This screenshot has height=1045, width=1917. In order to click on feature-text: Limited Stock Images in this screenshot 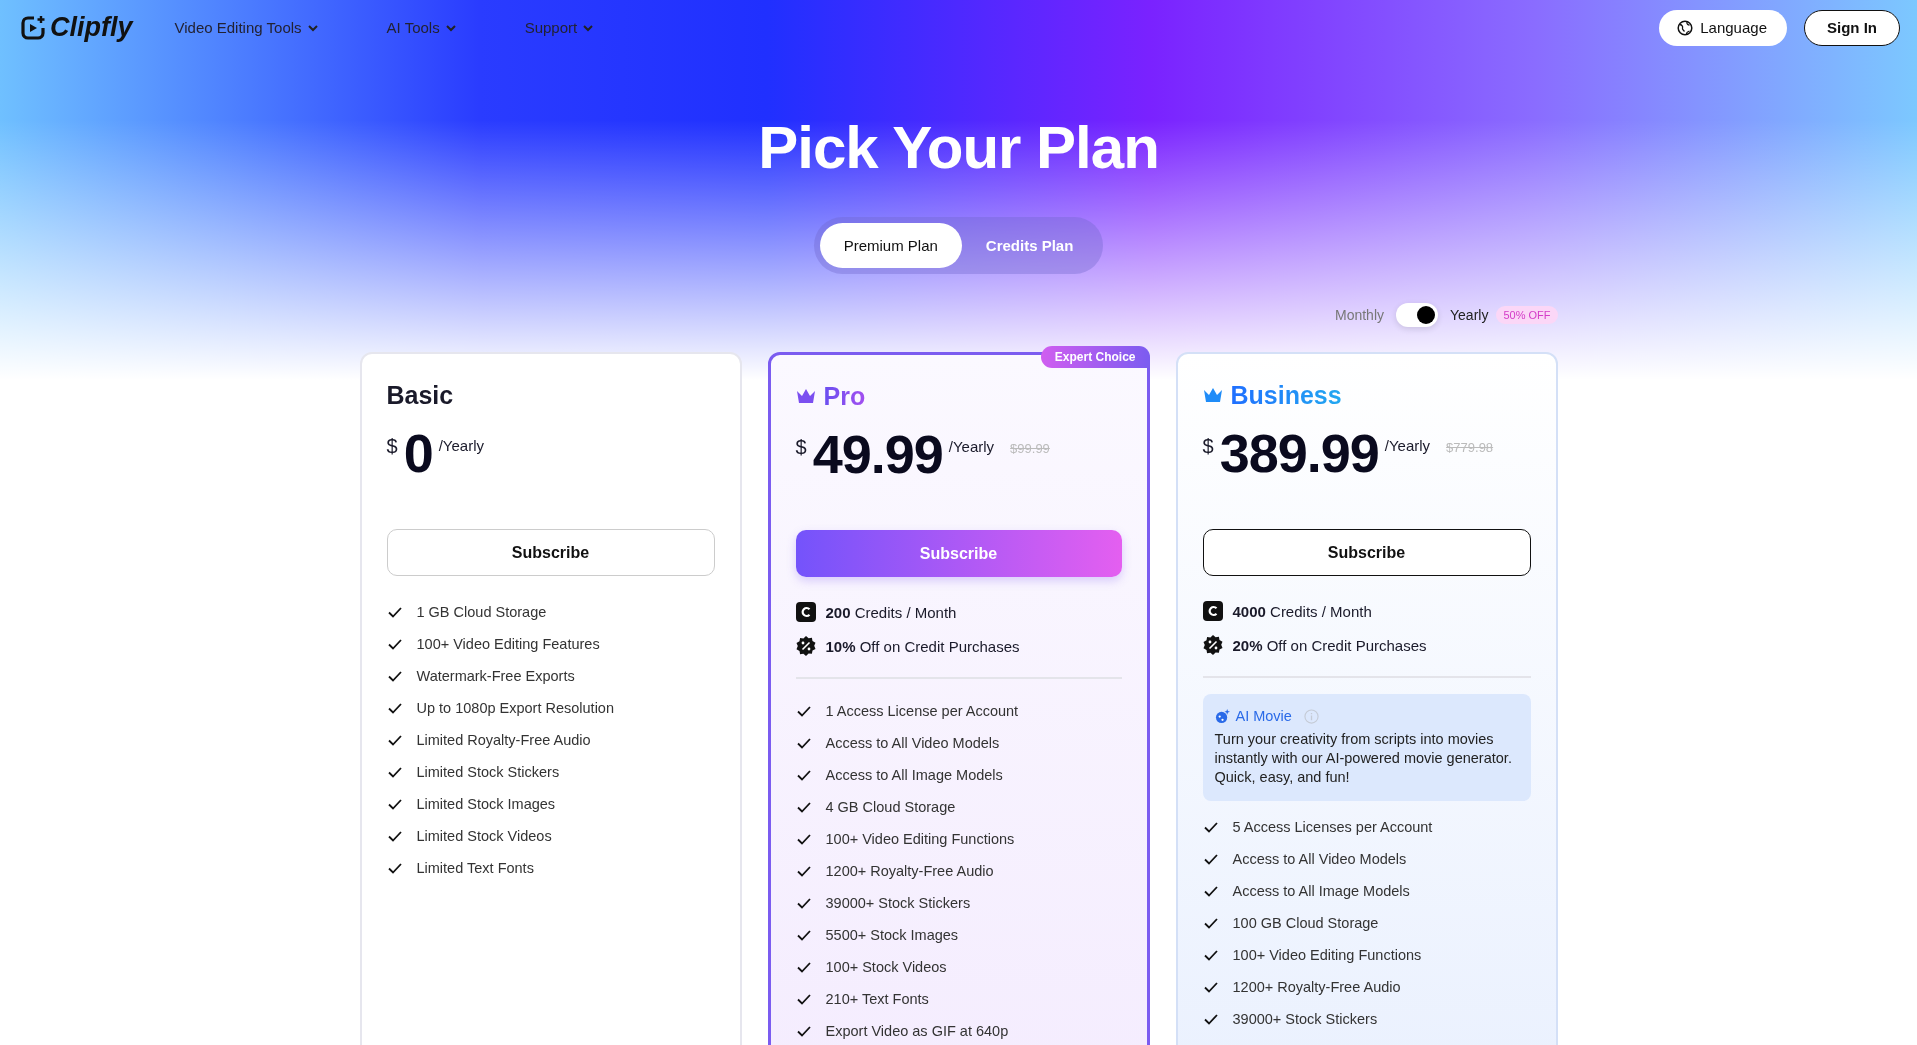, I will do `click(486, 804)`.